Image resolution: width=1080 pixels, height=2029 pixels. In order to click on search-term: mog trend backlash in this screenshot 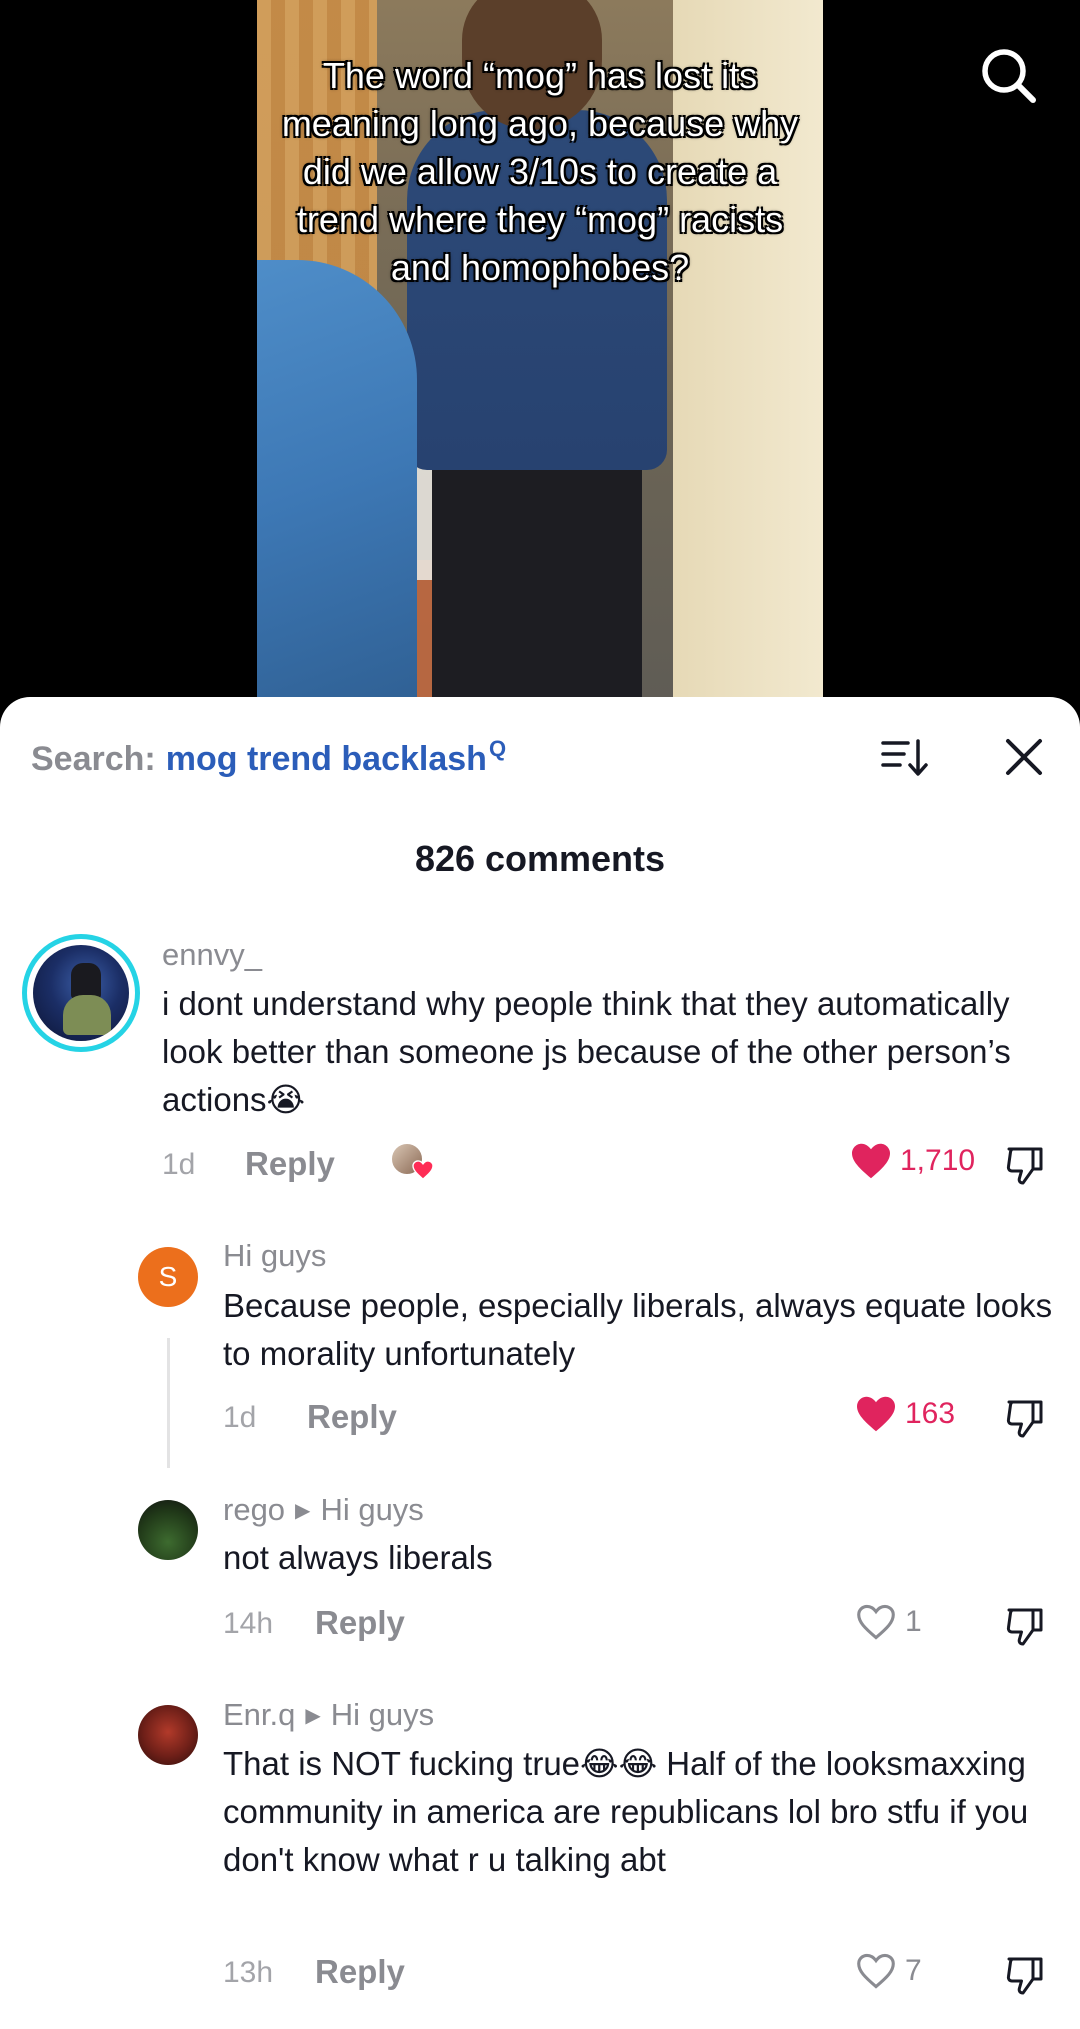, I will do `click(326, 759)`.